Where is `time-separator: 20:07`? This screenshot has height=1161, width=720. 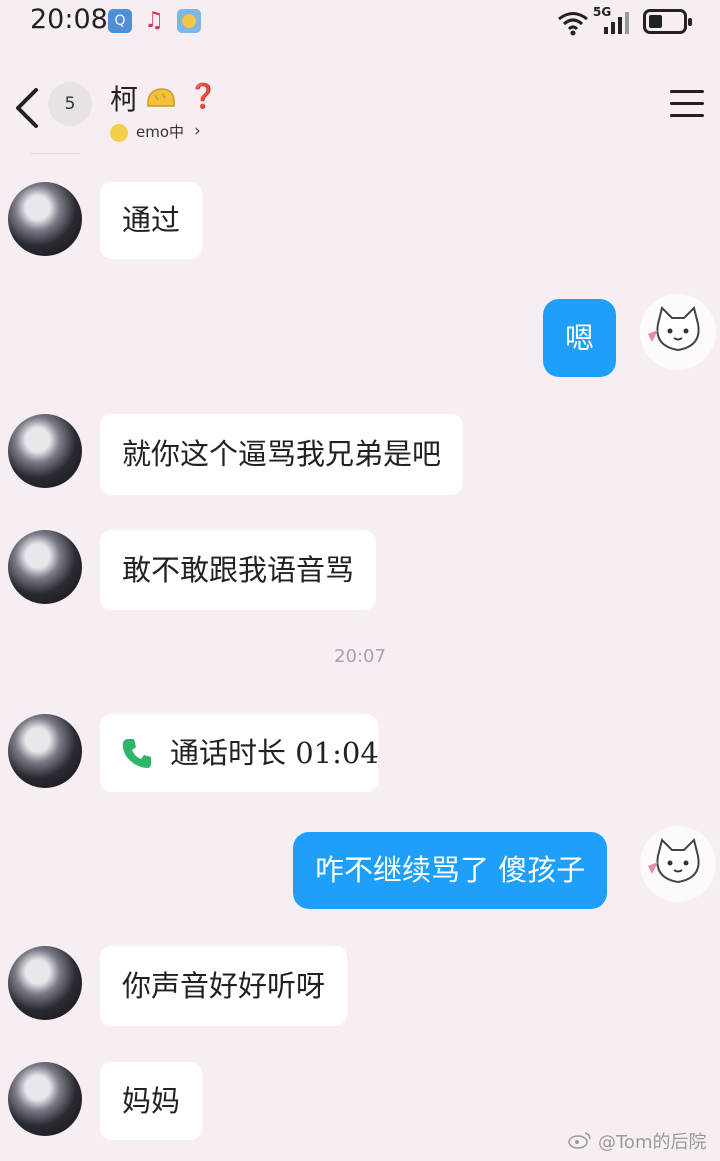
time-separator: 20:07 is located at coordinates (360, 656).